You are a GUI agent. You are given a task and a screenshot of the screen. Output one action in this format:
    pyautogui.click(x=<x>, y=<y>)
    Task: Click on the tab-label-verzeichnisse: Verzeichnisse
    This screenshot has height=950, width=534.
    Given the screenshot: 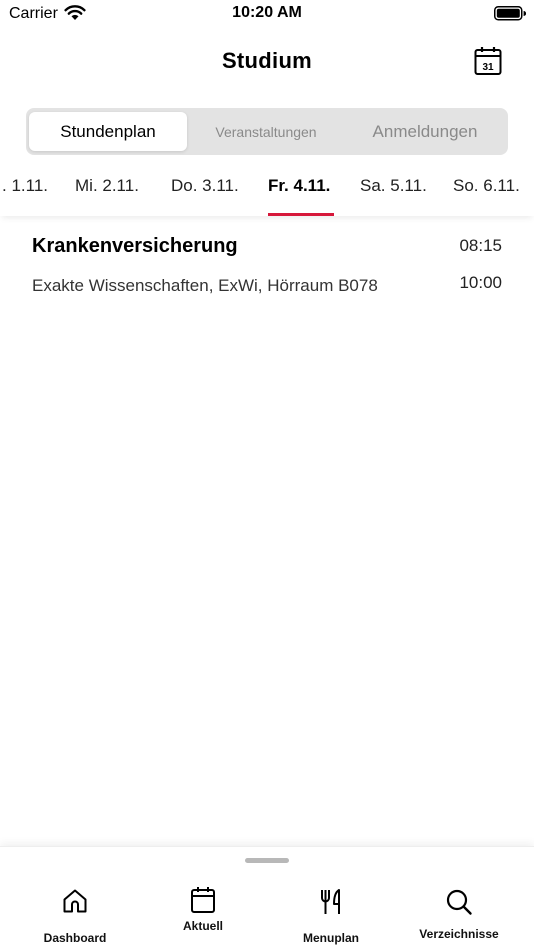 What is the action you would take?
    pyautogui.click(x=459, y=934)
    